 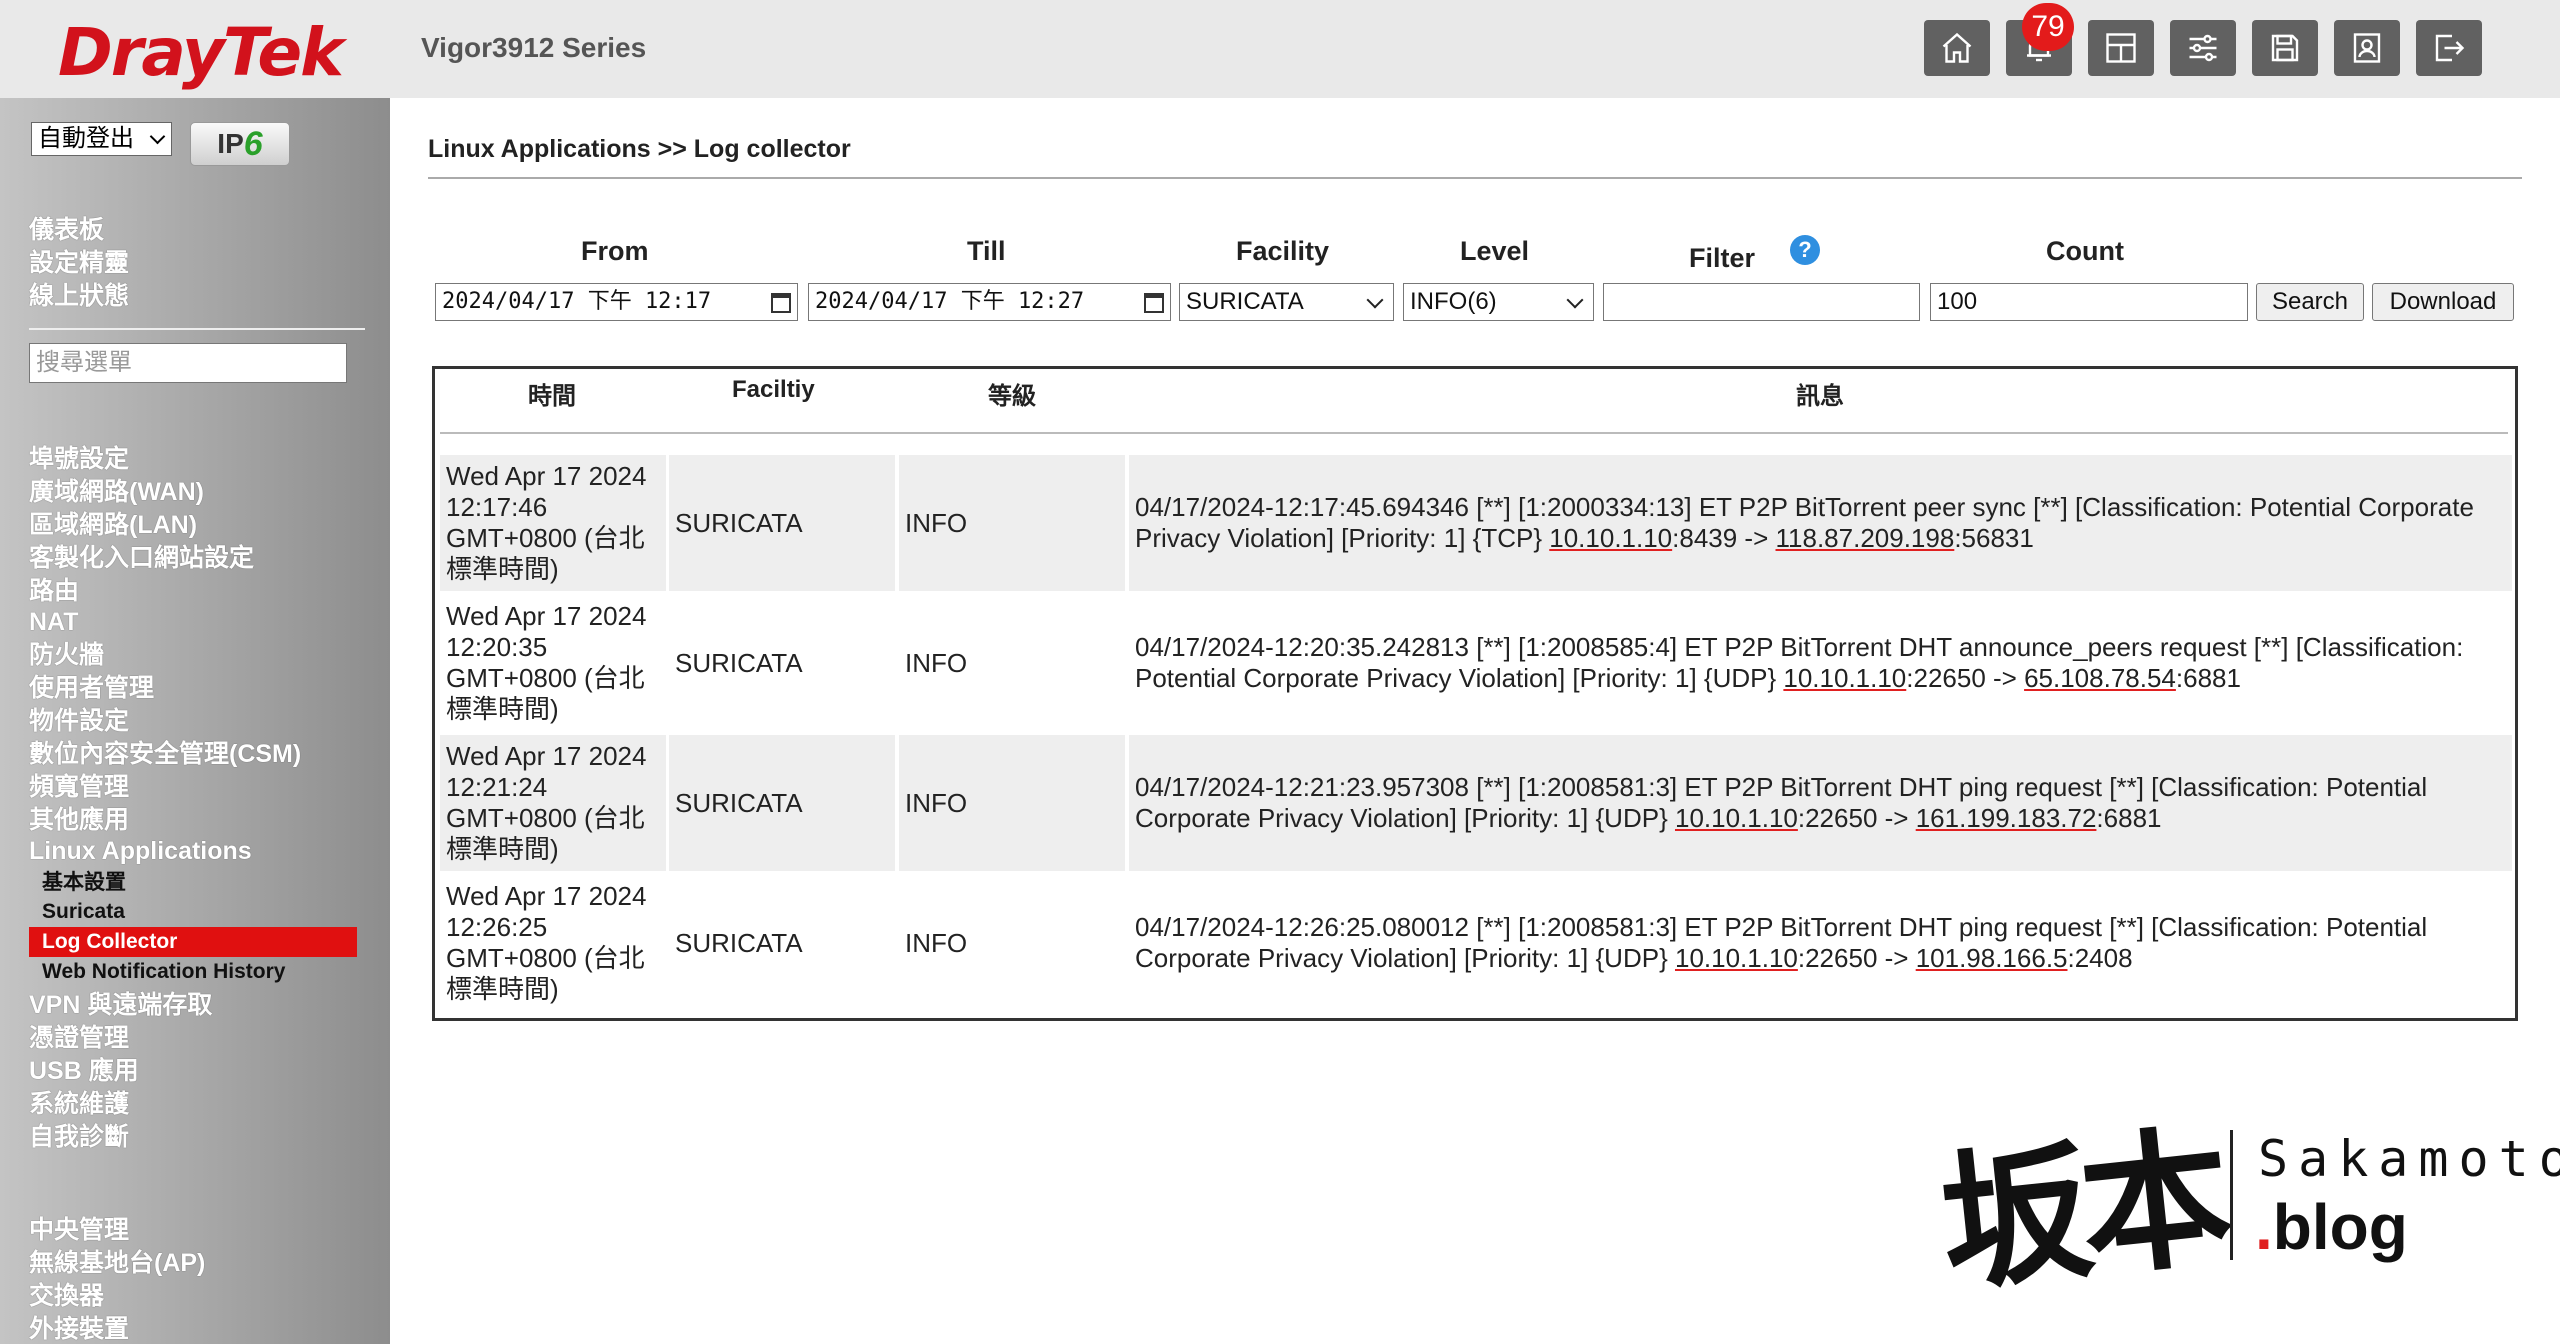 I want to click on settings-sliders-button, so click(x=2203, y=48).